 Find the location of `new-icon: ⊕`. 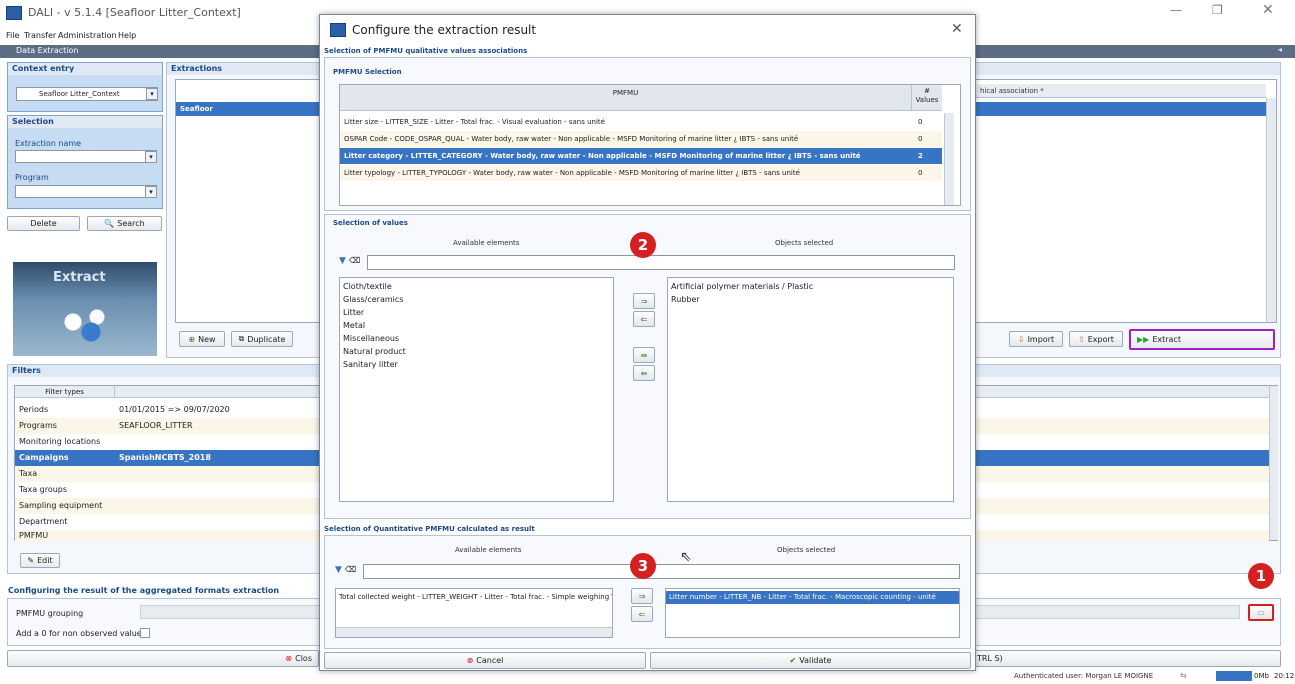

new-icon: ⊕ is located at coordinates (192, 339).